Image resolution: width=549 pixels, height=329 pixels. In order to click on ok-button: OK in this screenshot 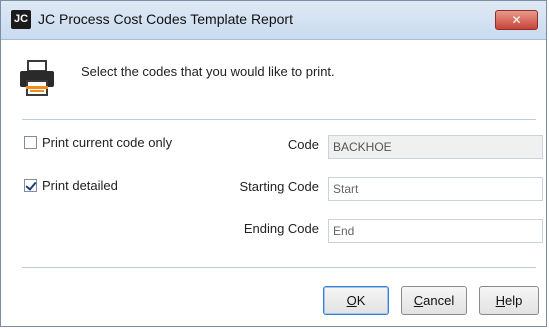, I will do `click(356, 300)`.